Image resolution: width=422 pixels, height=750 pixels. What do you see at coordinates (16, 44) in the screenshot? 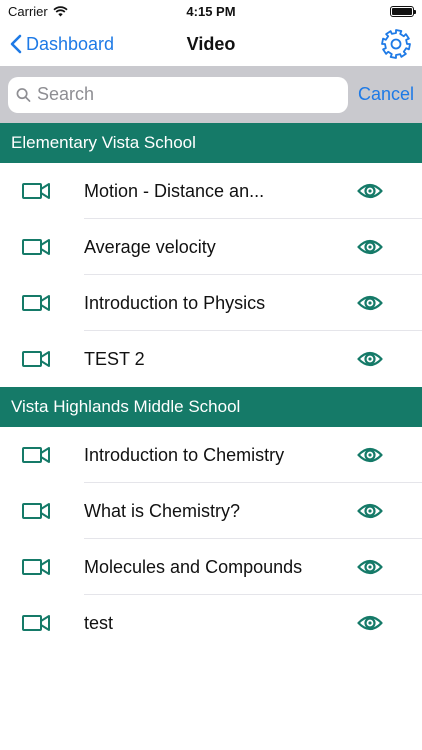
I see `chevron-left-icon` at bounding box center [16, 44].